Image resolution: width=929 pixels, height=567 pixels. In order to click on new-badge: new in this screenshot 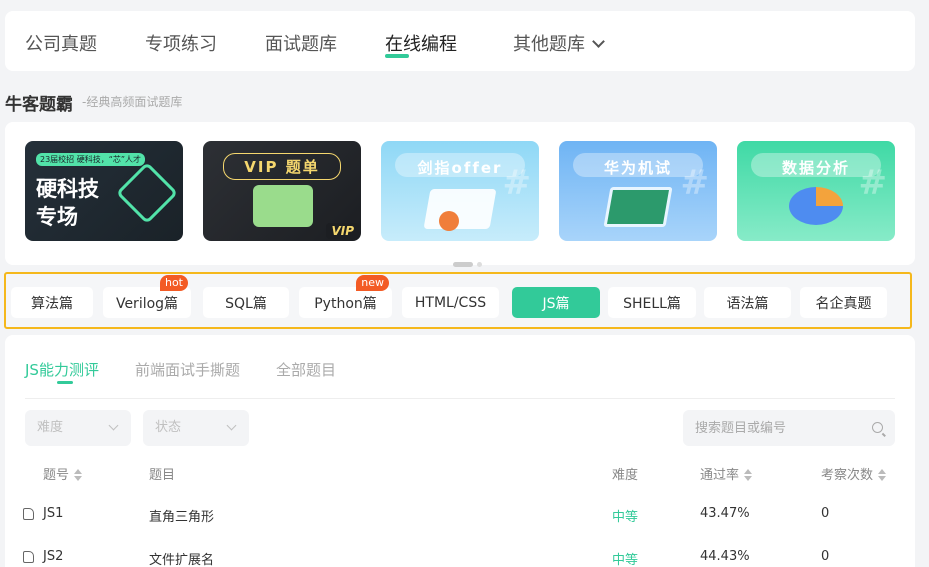, I will do `click(372, 283)`.